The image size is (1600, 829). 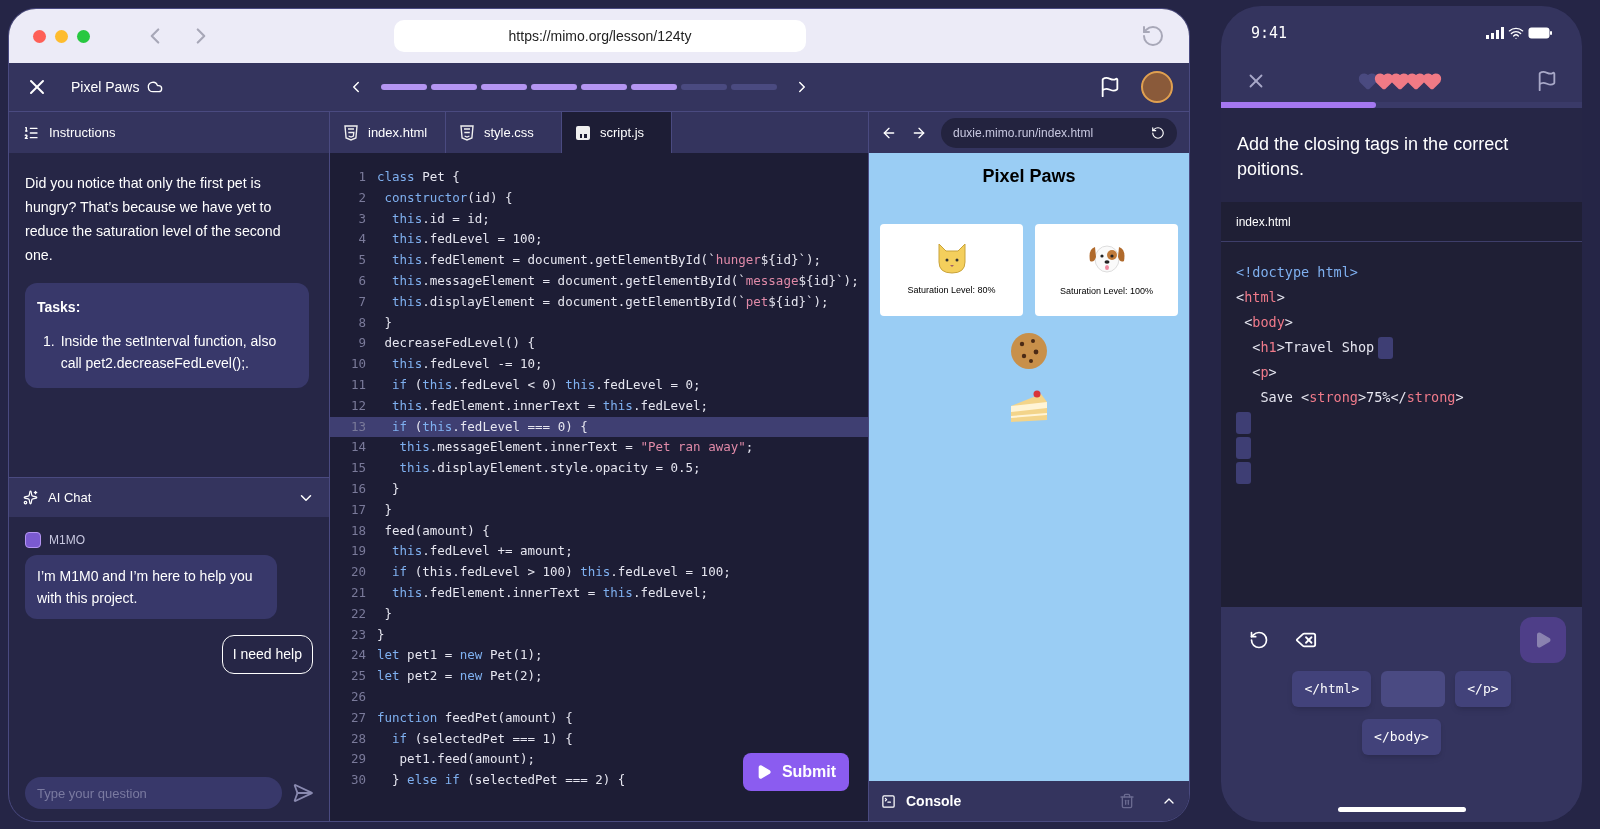 What do you see at coordinates (617, 132) in the screenshot?
I see `file-tab: script.js` at bounding box center [617, 132].